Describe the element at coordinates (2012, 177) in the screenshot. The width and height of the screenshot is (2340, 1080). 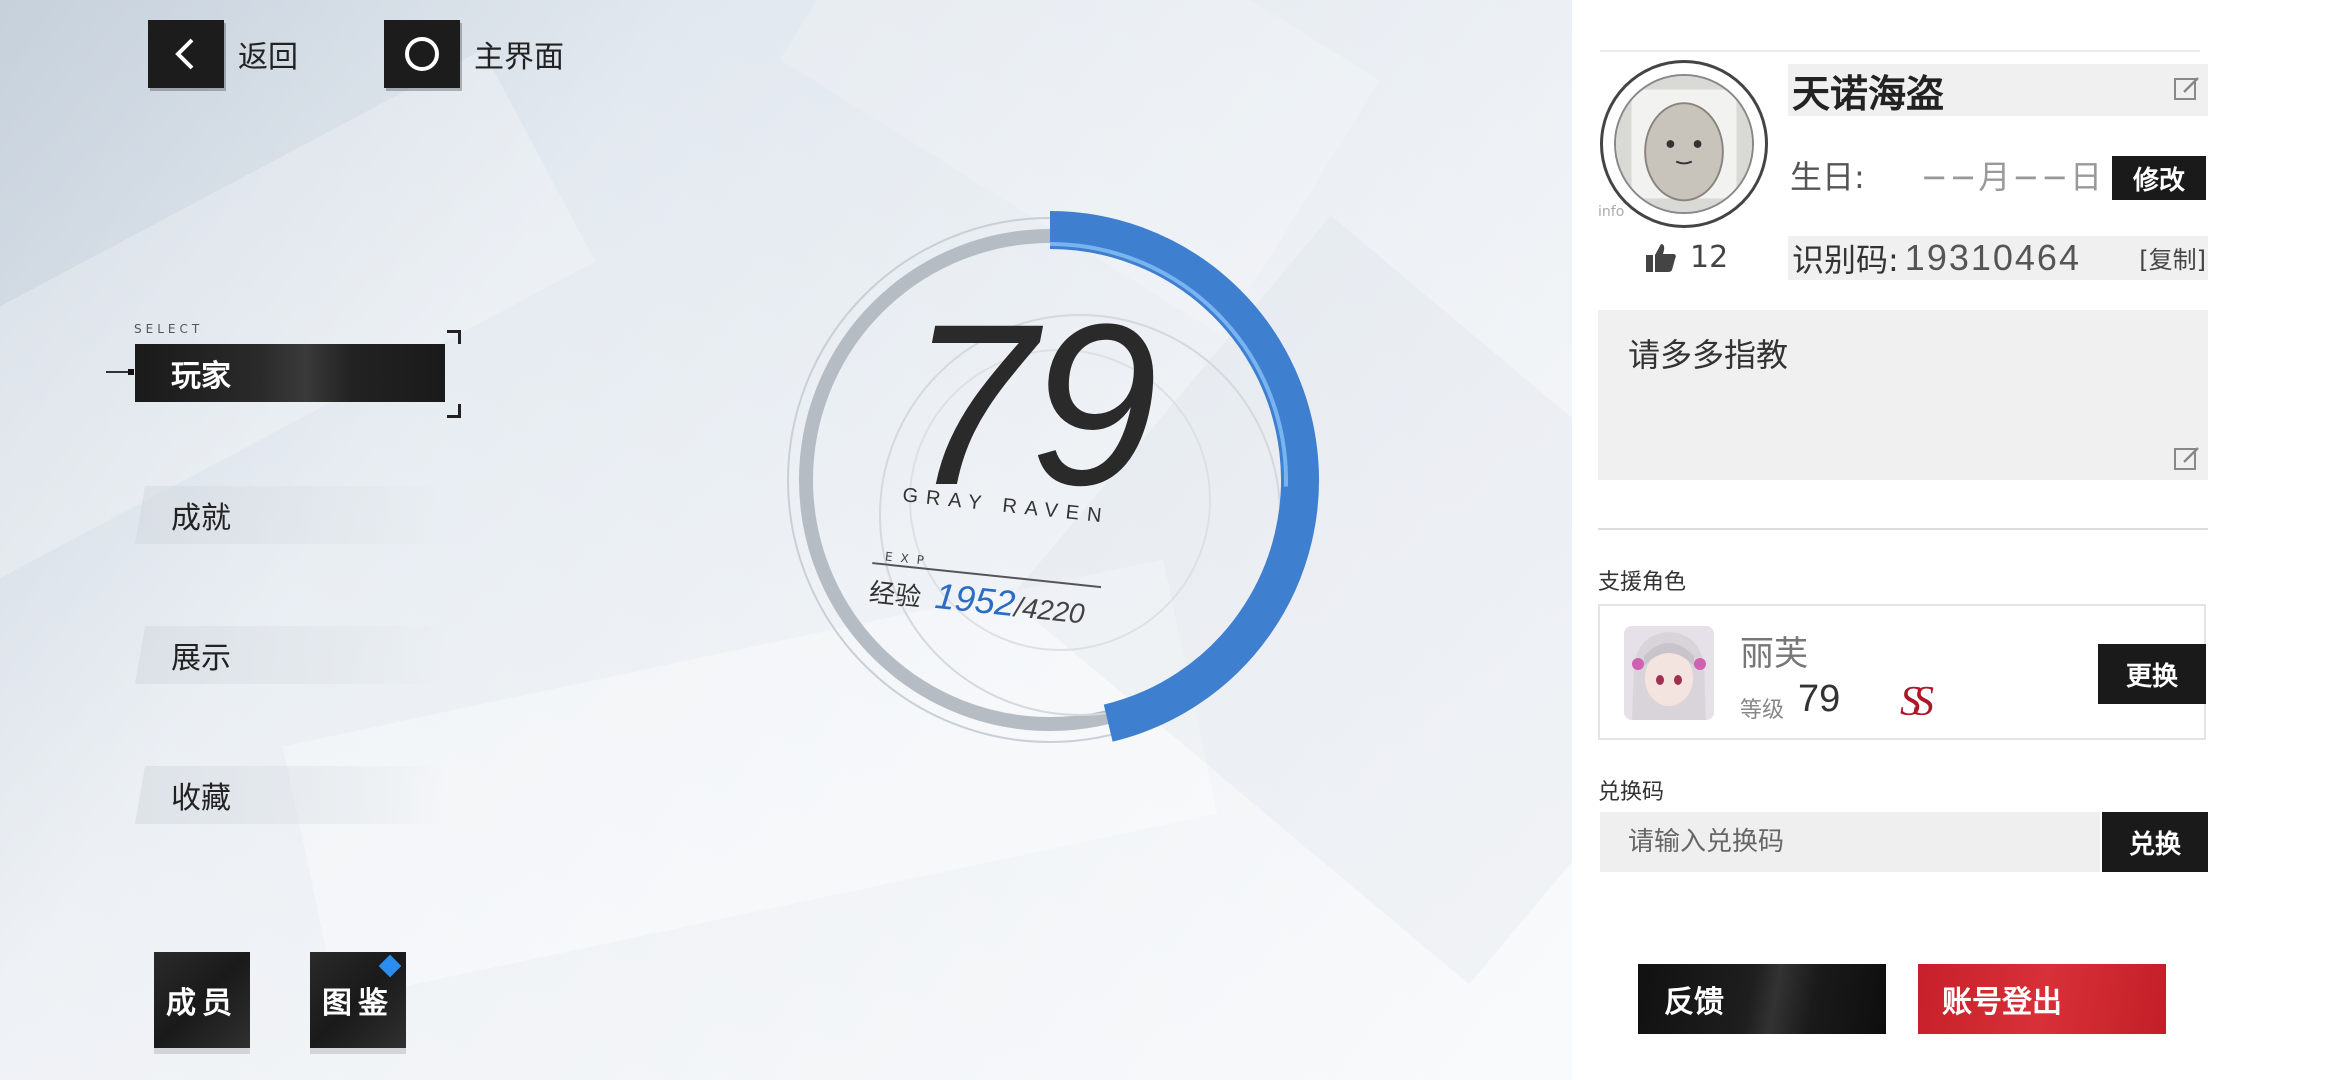
I see `birthday-value: −−月−−日` at that location.